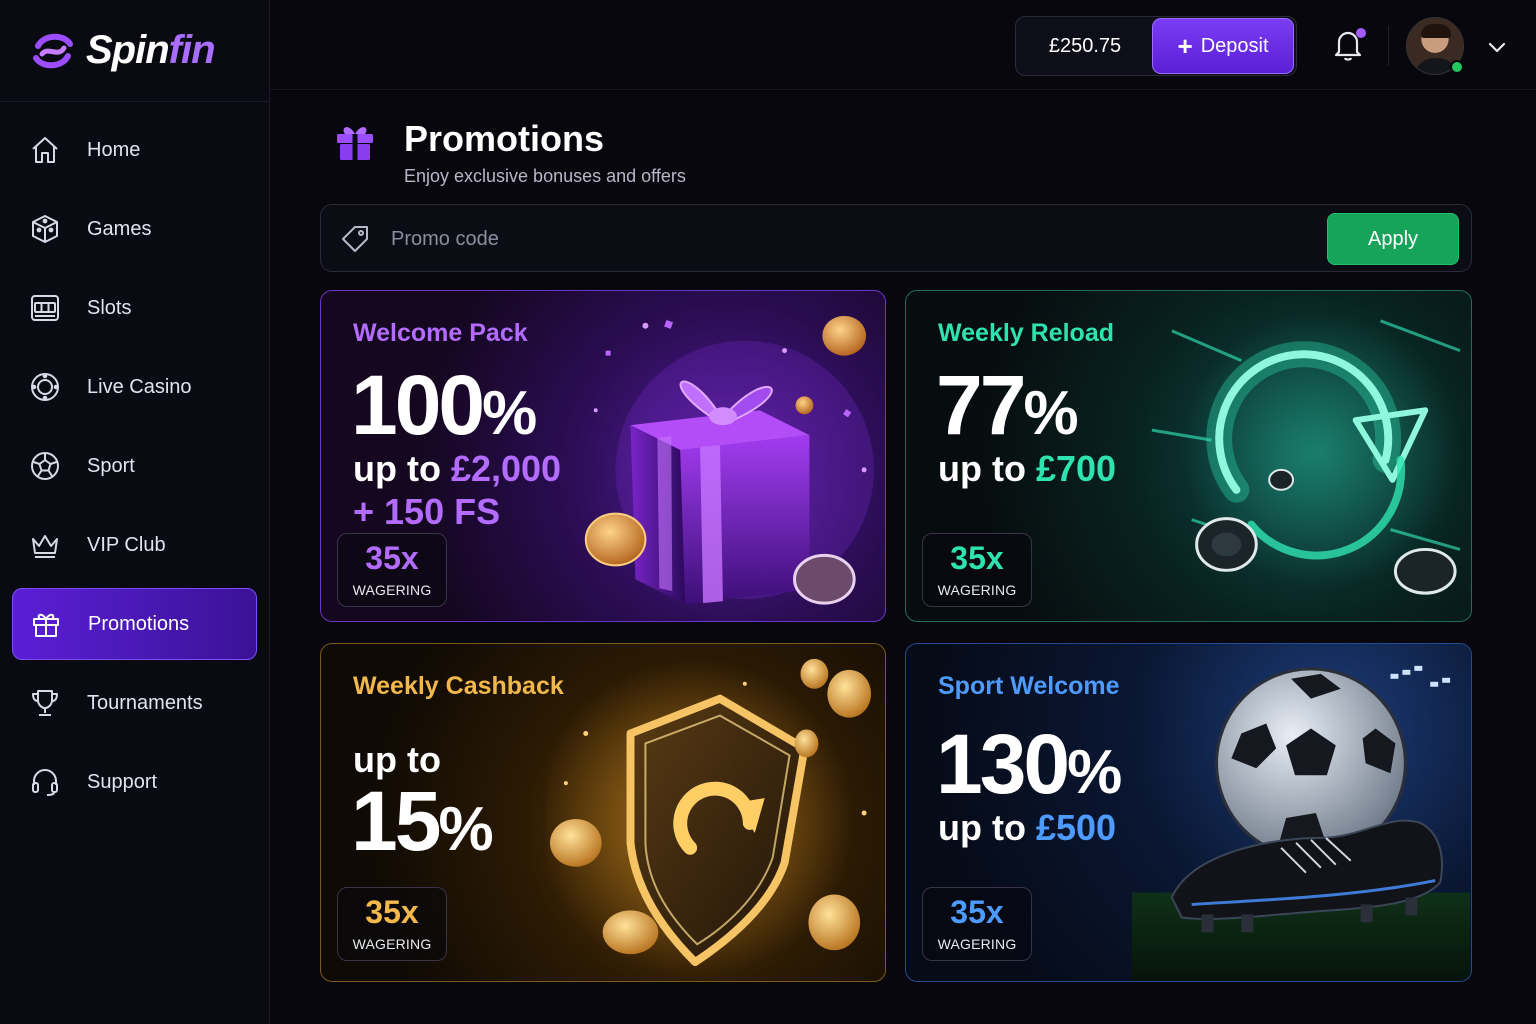  I want to click on brand-name: Spinfin, so click(151, 50).